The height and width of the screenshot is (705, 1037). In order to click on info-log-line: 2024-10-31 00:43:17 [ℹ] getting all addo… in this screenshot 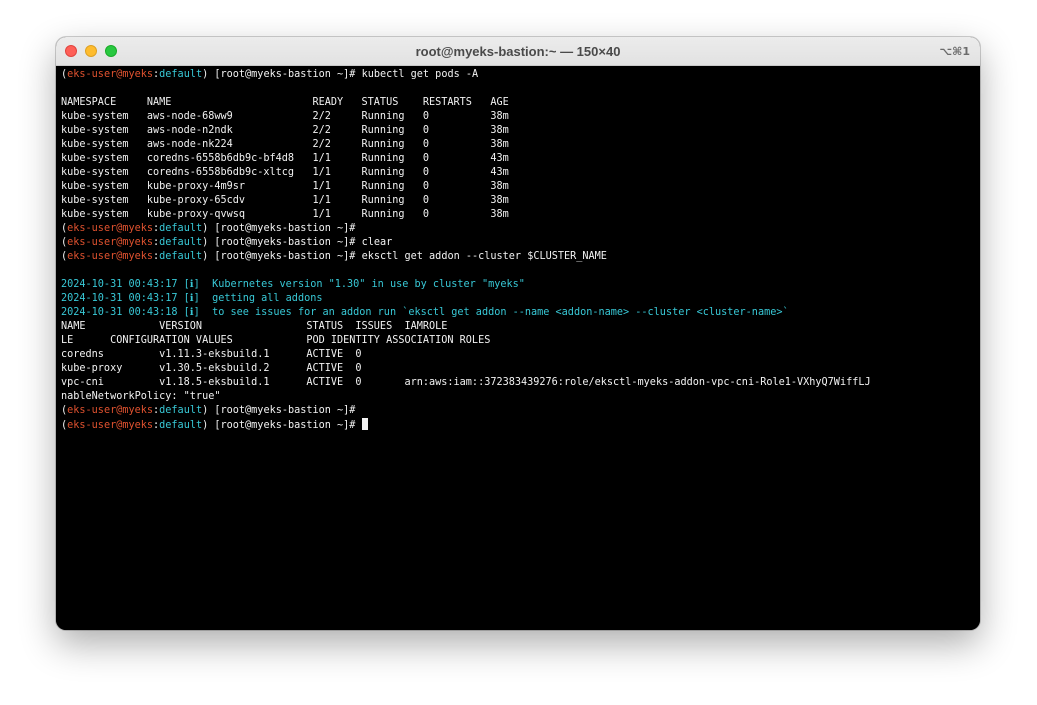, I will do `click(192, 298)`.